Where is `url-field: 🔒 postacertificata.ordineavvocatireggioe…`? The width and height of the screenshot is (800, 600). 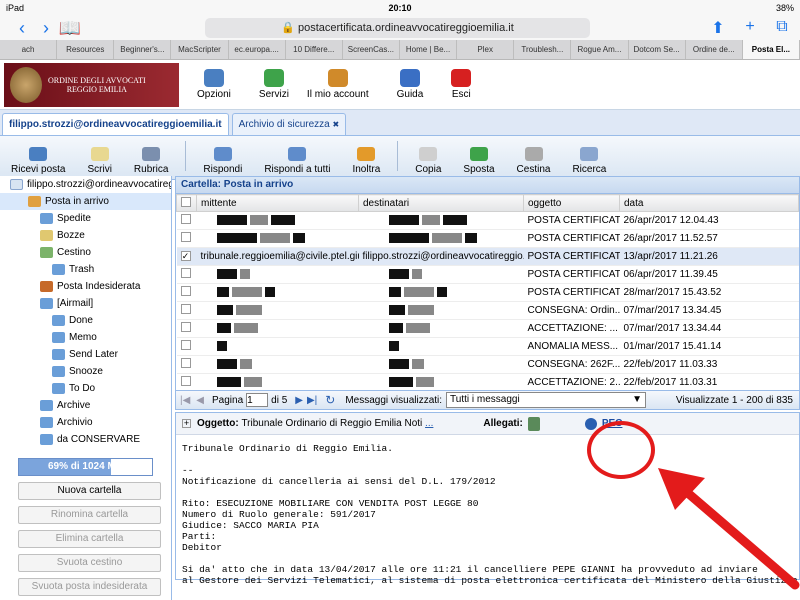 url-field: 🔒 postacertificata.ordineavvocatireggioe… is located at coordinates (397, 28).